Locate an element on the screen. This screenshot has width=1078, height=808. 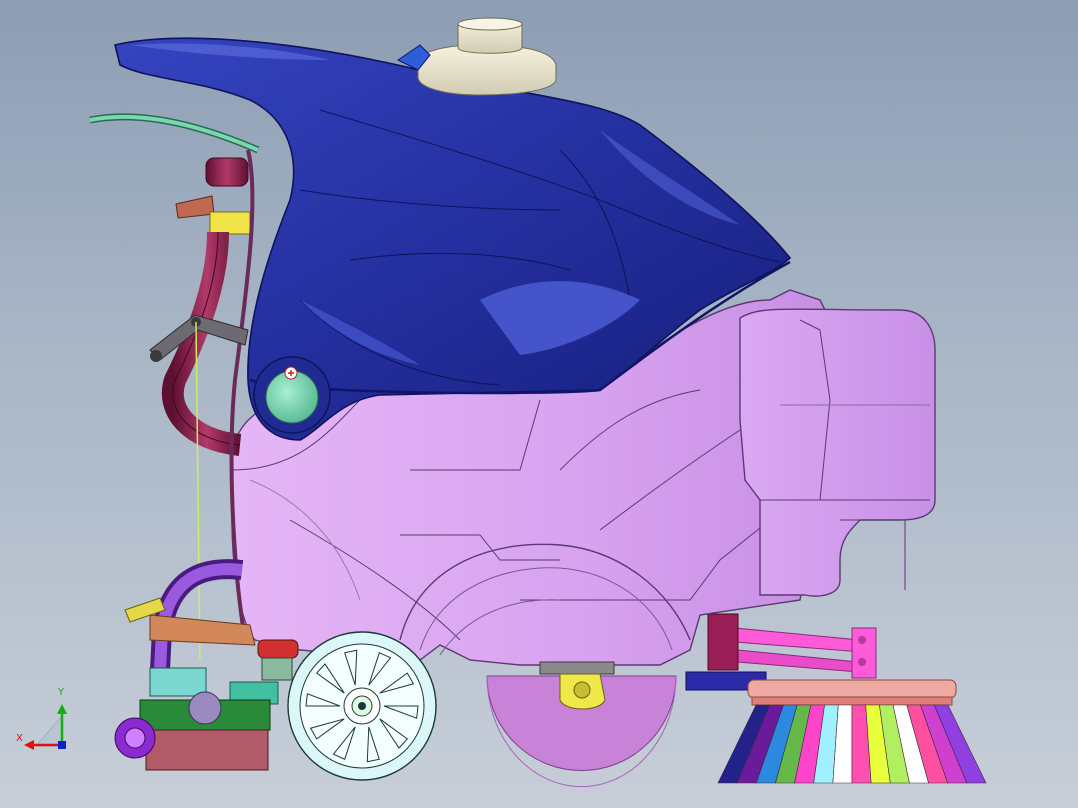
front-wheel is located at coordinates (362, 706).